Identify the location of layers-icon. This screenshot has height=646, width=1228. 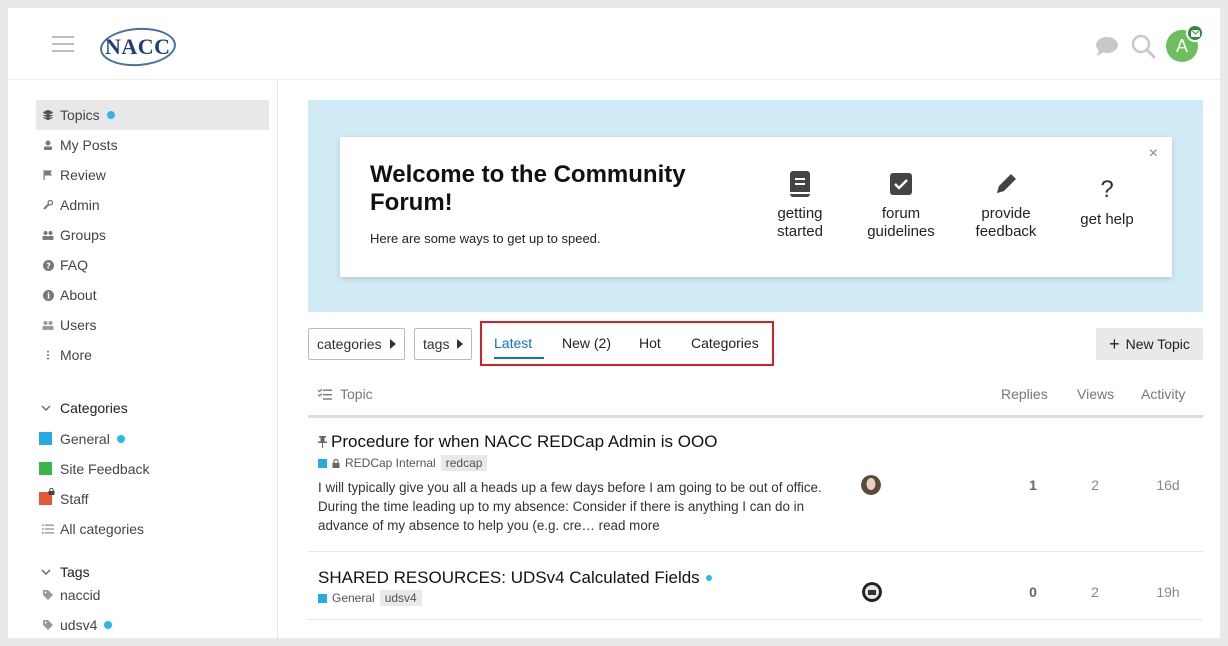
(48, 115).